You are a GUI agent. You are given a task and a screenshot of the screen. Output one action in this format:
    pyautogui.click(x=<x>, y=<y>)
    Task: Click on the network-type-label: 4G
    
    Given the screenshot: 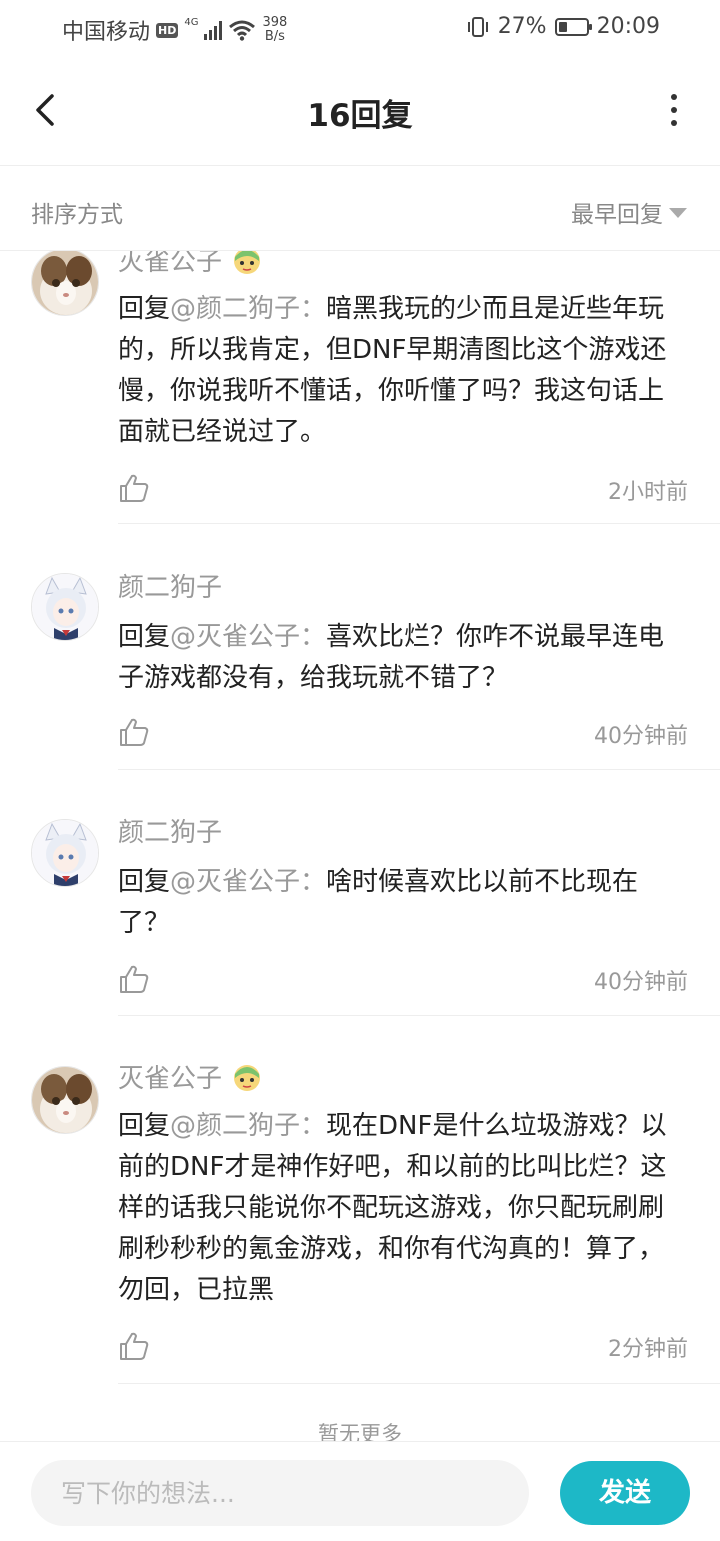 What is the action you would take?
    pyautogui.click(x=191, y=22)
    